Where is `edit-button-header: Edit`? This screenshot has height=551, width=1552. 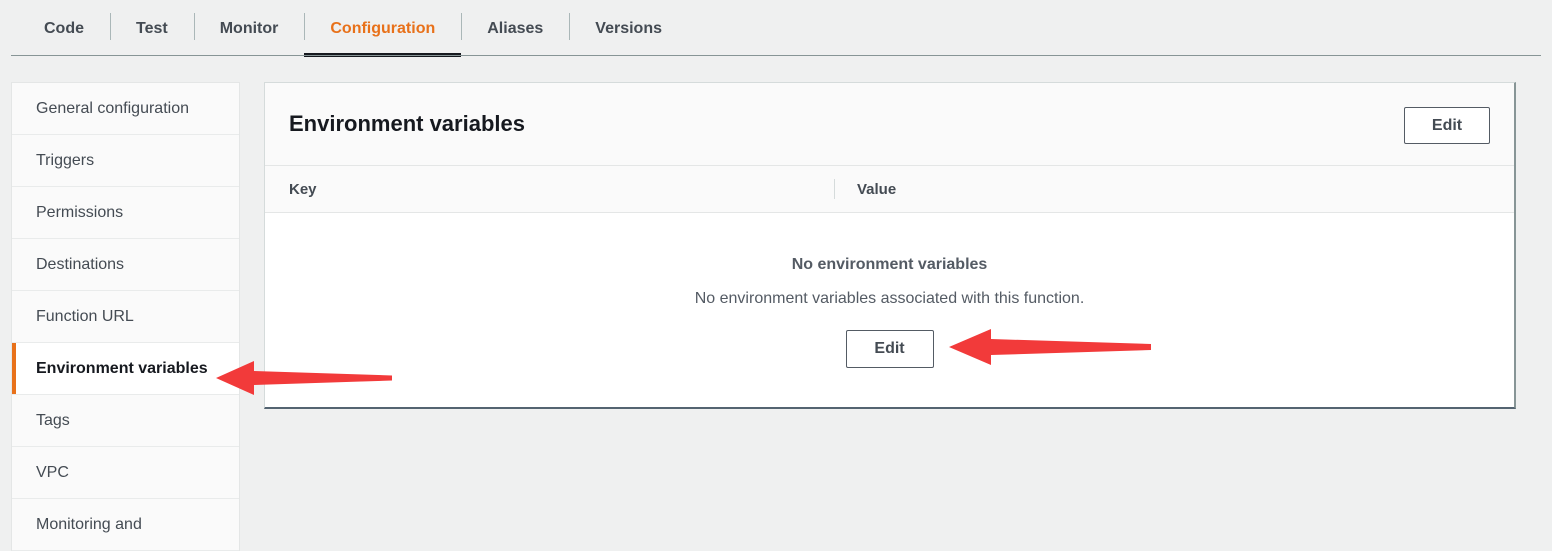 edit-button-header: Edit is located at coordinates (1447, 125).